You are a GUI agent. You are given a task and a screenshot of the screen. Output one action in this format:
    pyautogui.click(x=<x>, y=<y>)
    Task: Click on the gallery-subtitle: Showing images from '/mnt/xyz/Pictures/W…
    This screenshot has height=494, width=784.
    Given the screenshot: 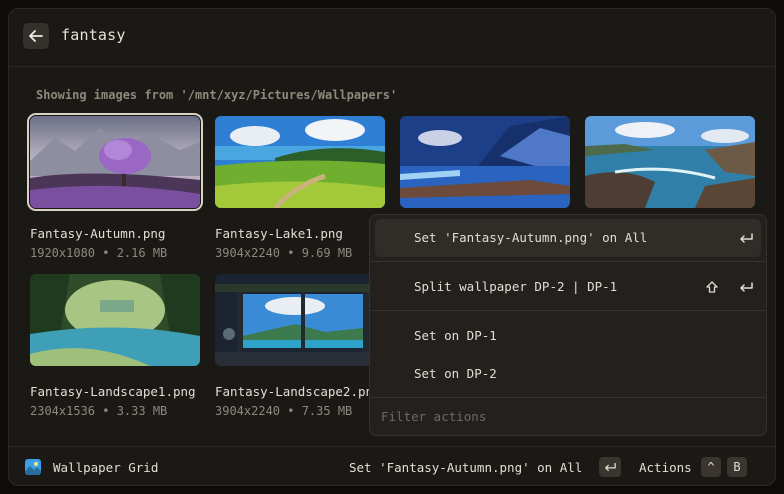 What is the action you would take?
    pyautogui.click(x=217, y=95)
    